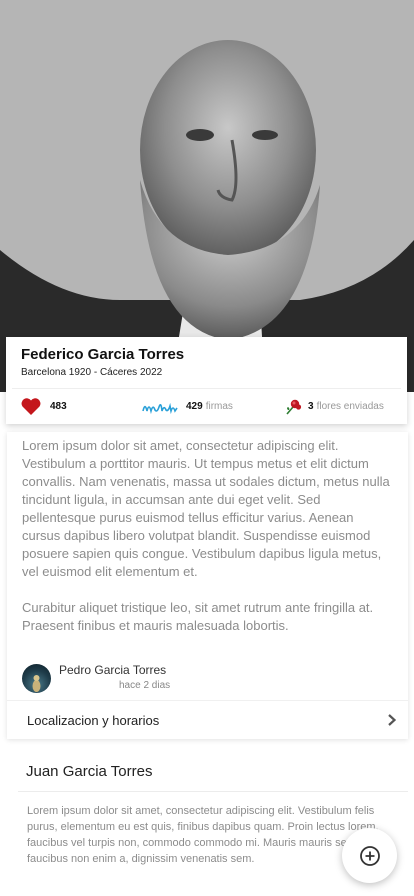 This screenshot has height=896, width=414. I want to click on heart-icon, so click(31, 406).